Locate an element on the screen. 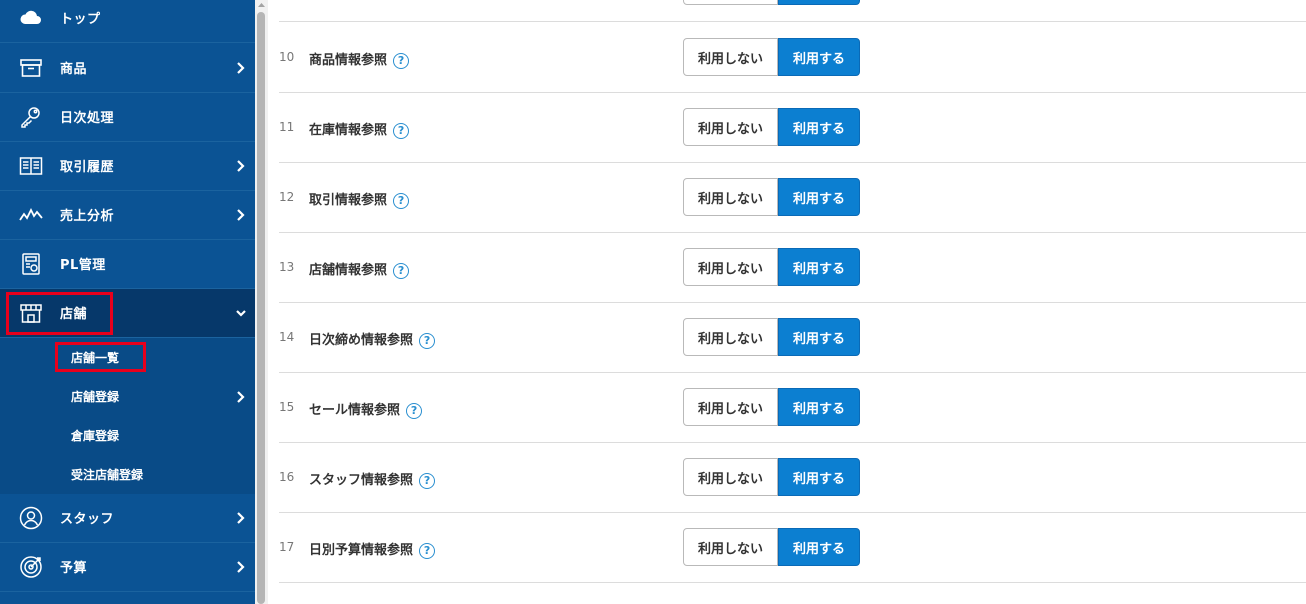 This screenshot has width=1306, height=604. permission-name: 商品情報参照? is located at coordinates (359, 59).